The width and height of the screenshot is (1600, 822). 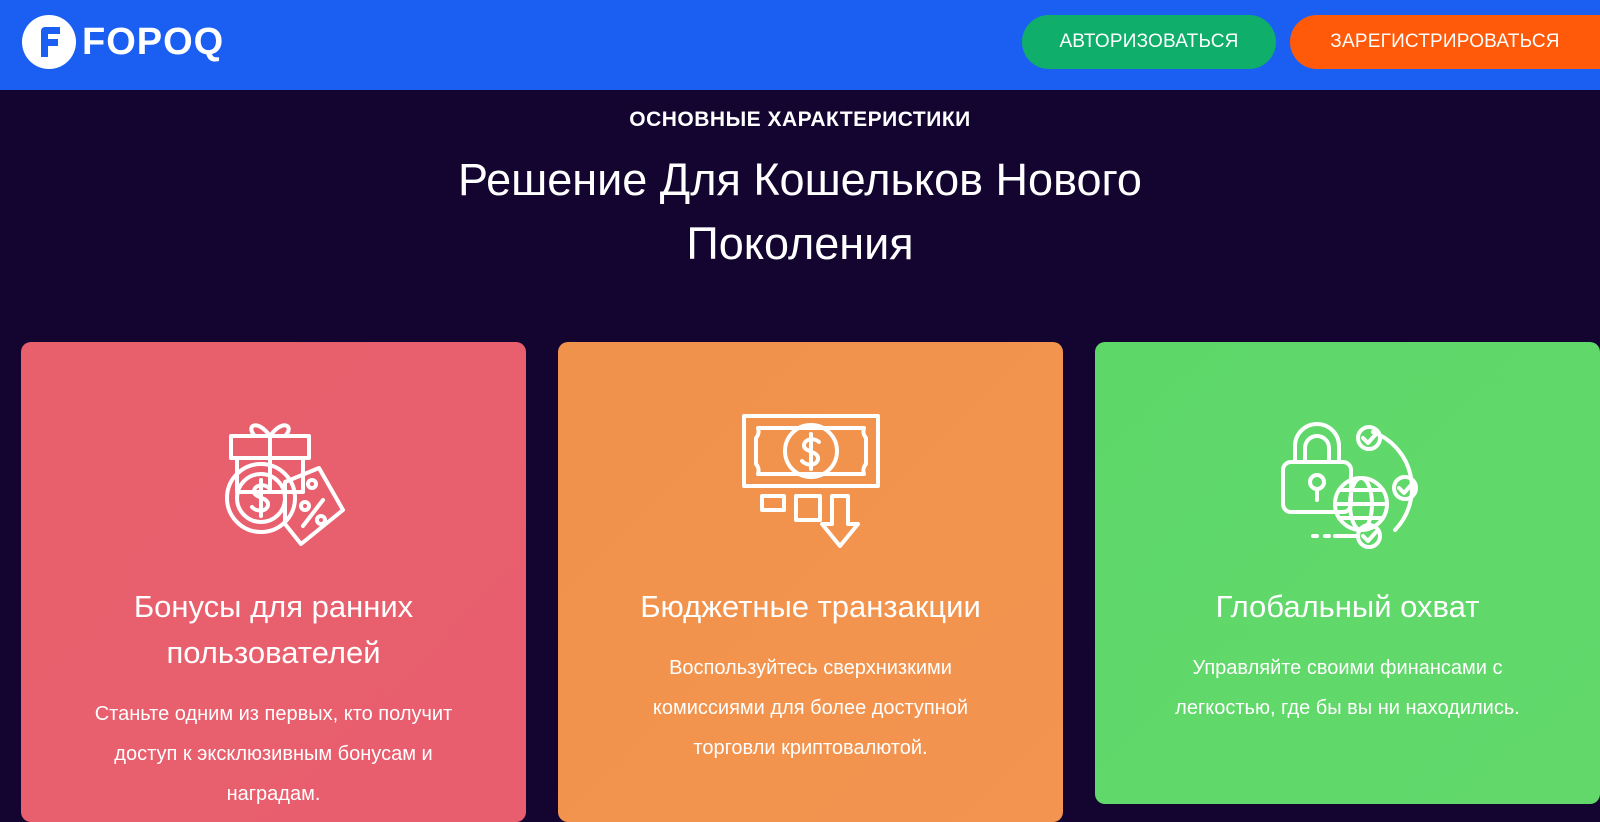 What do you see at coordinates (49, 42) in the screenshot?
I see `logo-f-icon` at bounding box center [49, 42].